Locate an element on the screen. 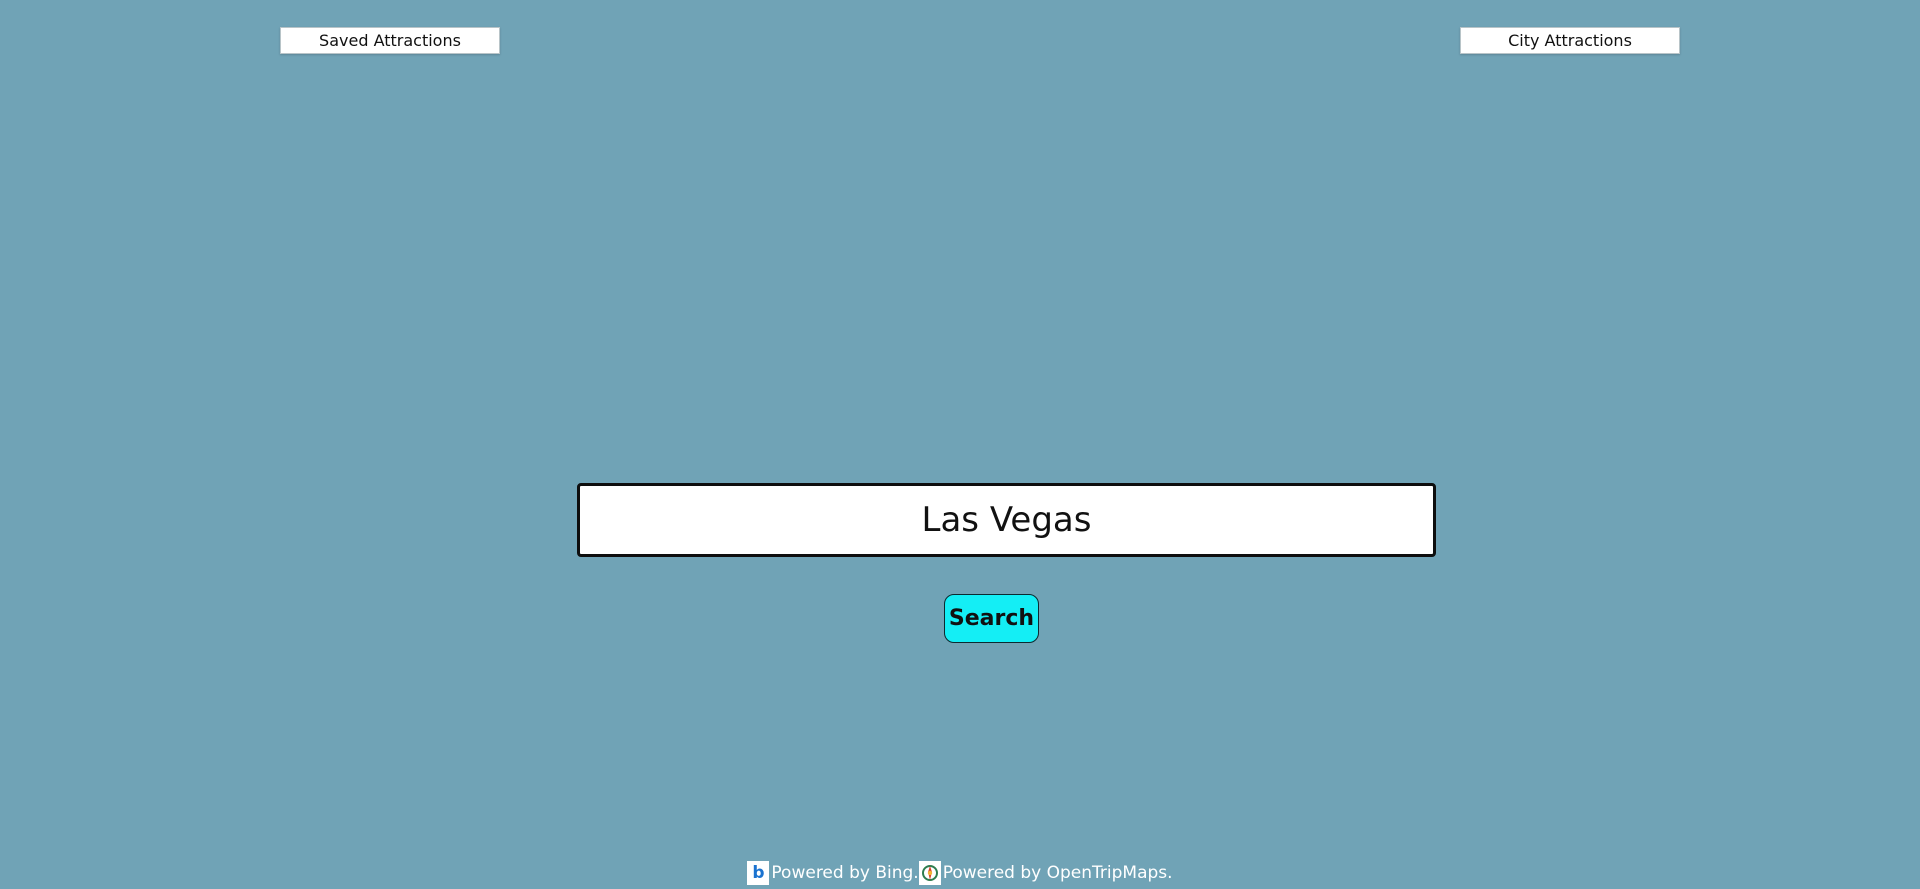 This screenshot has width=1920, height=889. search-box is located at coordinates (1006, 520).